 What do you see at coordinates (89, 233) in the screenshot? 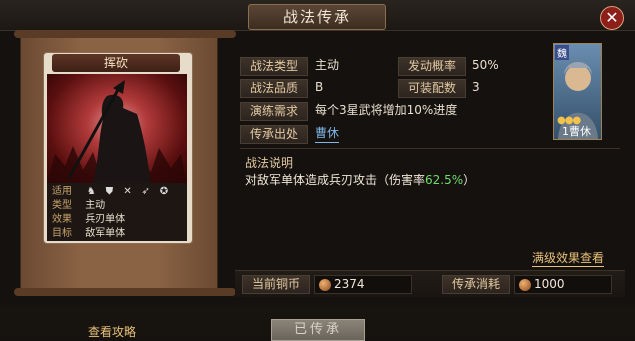
I see `info-row-target: 目标 敌军单体` at bounding box center [89, 233].